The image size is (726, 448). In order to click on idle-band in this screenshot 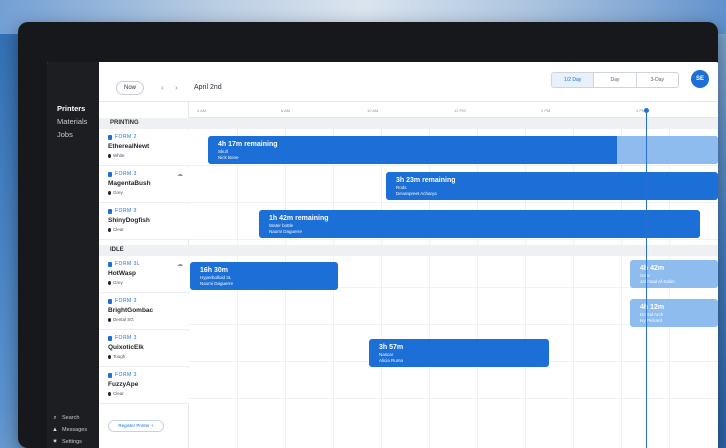, I will do `click(453, 250)`.